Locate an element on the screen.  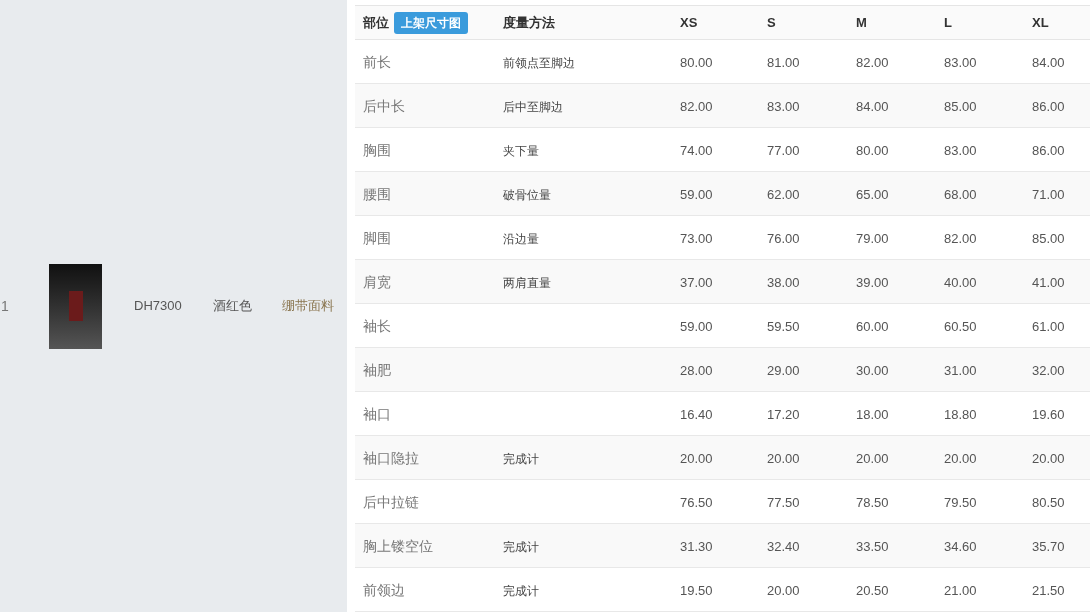
size-chart-button: 上架尺寸图 is located at coordinates (431, 22).